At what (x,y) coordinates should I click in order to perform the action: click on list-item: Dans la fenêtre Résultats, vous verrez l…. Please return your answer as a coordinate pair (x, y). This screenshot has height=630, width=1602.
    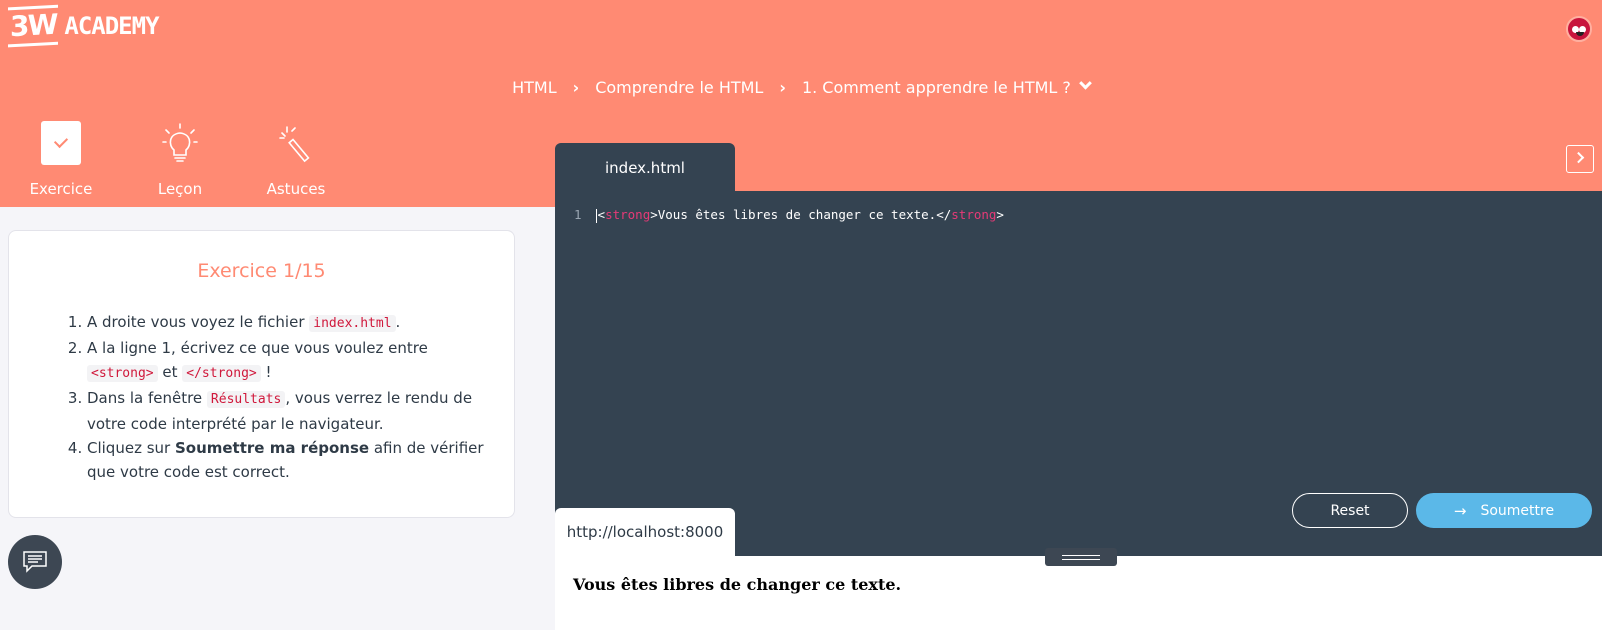
    Looking at the image, I should click on (287, 411).